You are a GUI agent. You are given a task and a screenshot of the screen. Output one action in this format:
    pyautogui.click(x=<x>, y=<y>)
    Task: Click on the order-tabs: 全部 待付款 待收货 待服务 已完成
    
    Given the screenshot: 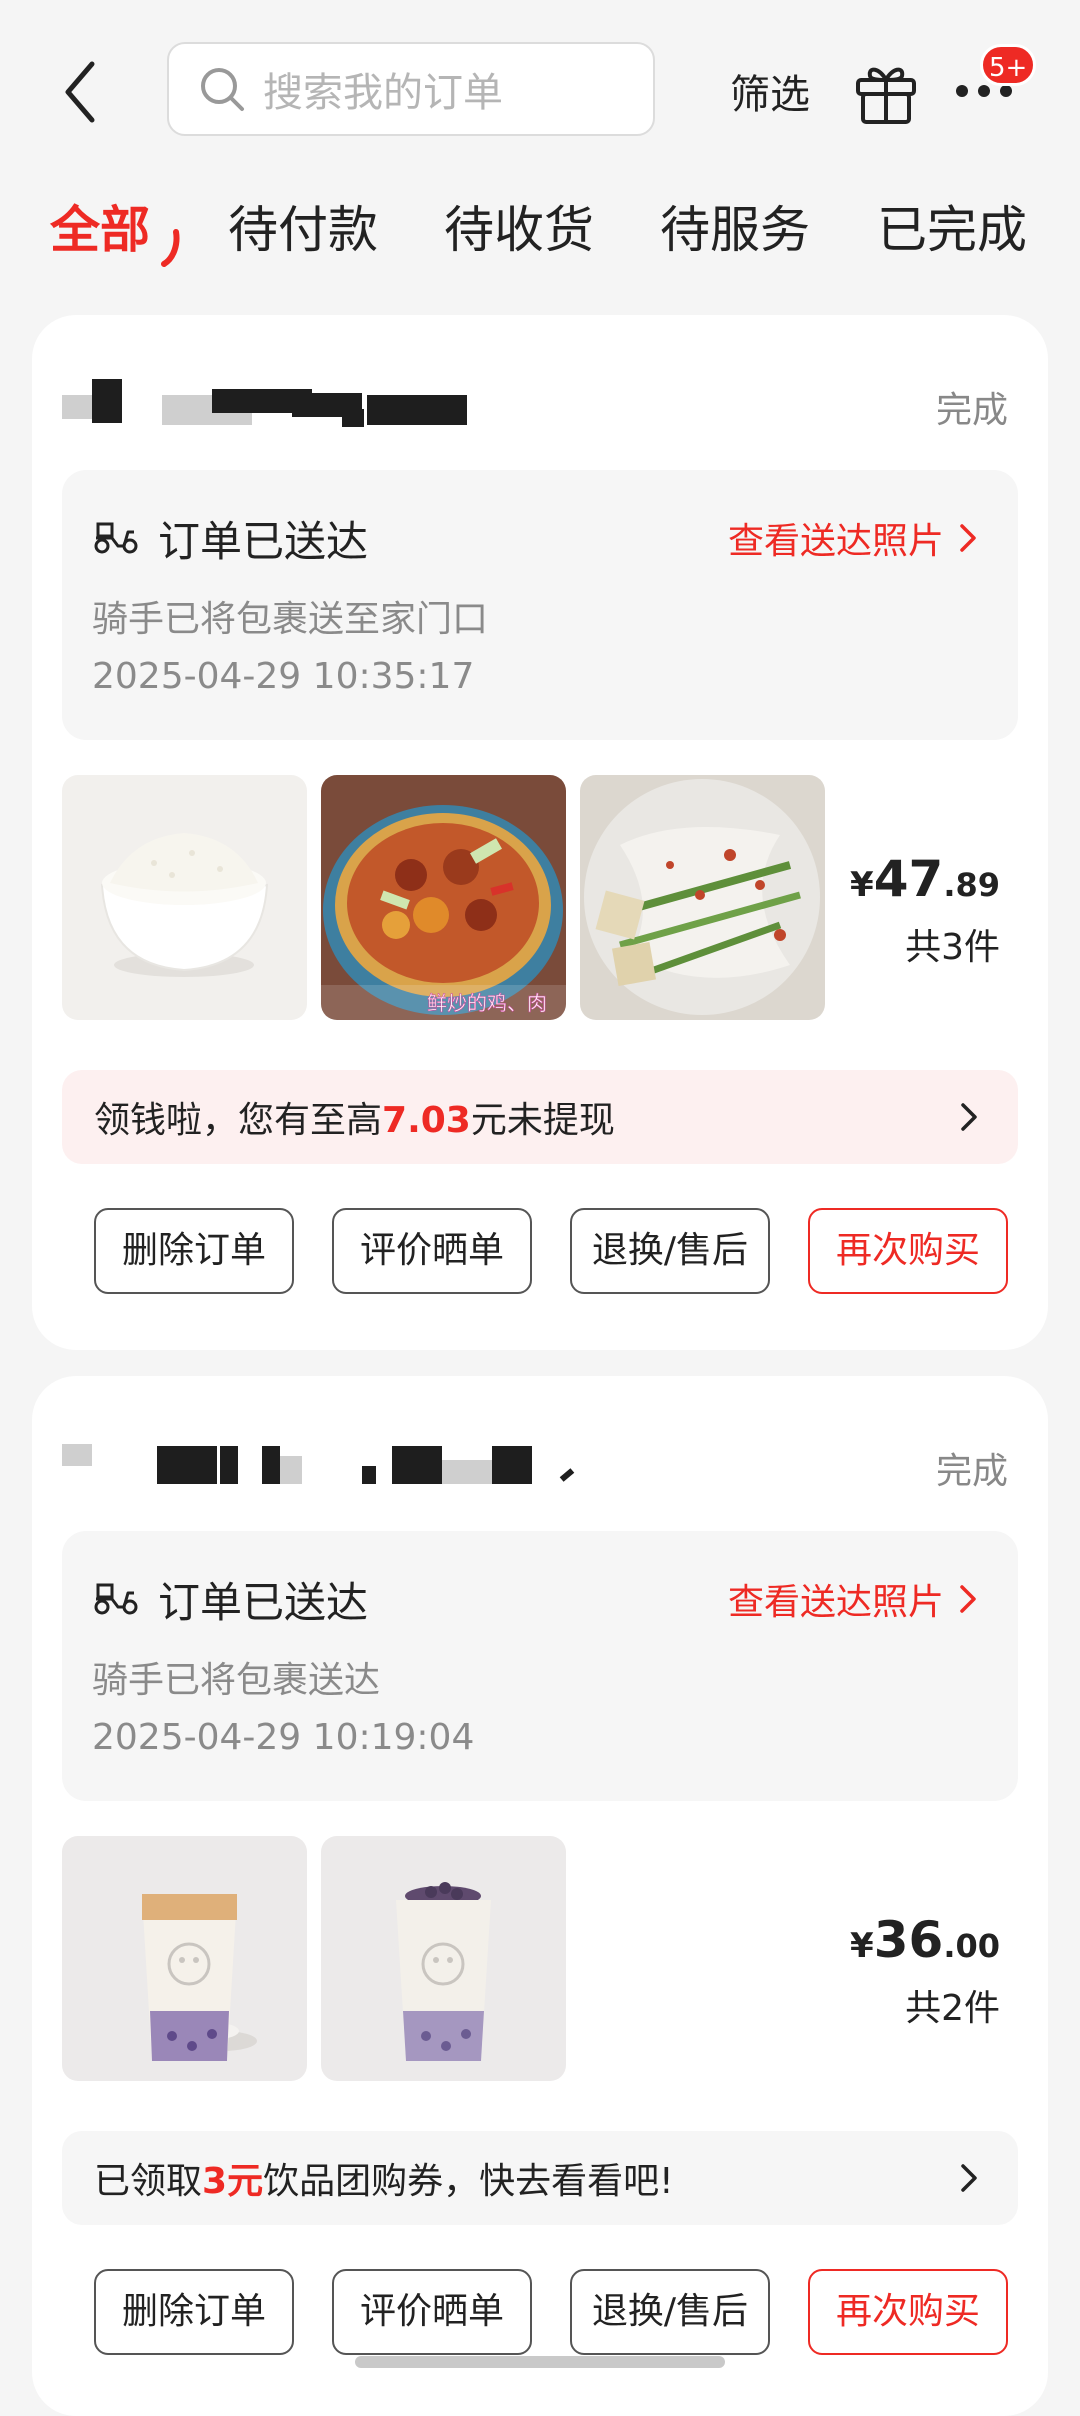 What is the action you would take?
    pyautogui.click(x=540, y=230)
    